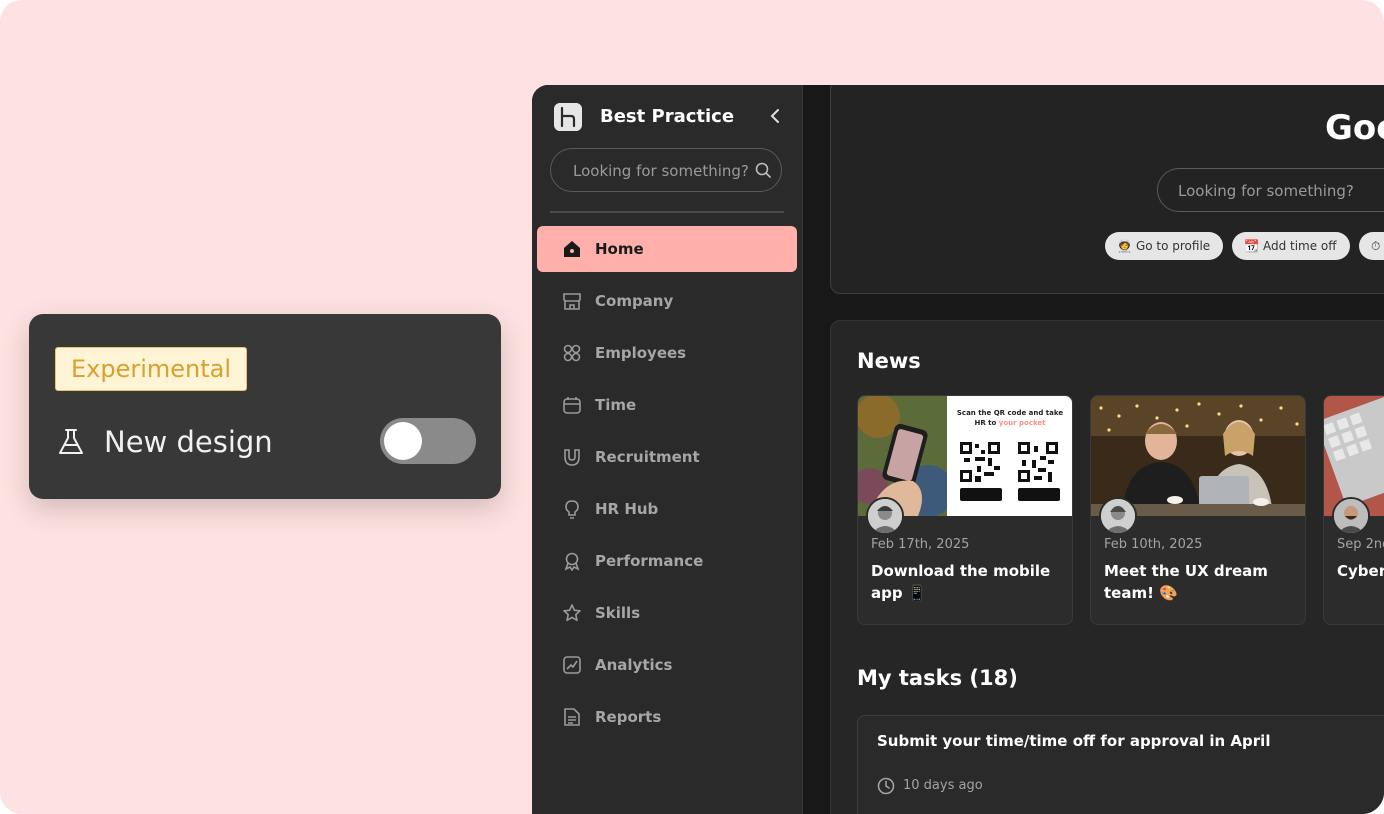 The height and width of the screenshot is (814, 1384). What do you see at coordinates (1354, 128) in the screenshot?
I see `greeting-title: Goo` at bounding box center [1354, 128].